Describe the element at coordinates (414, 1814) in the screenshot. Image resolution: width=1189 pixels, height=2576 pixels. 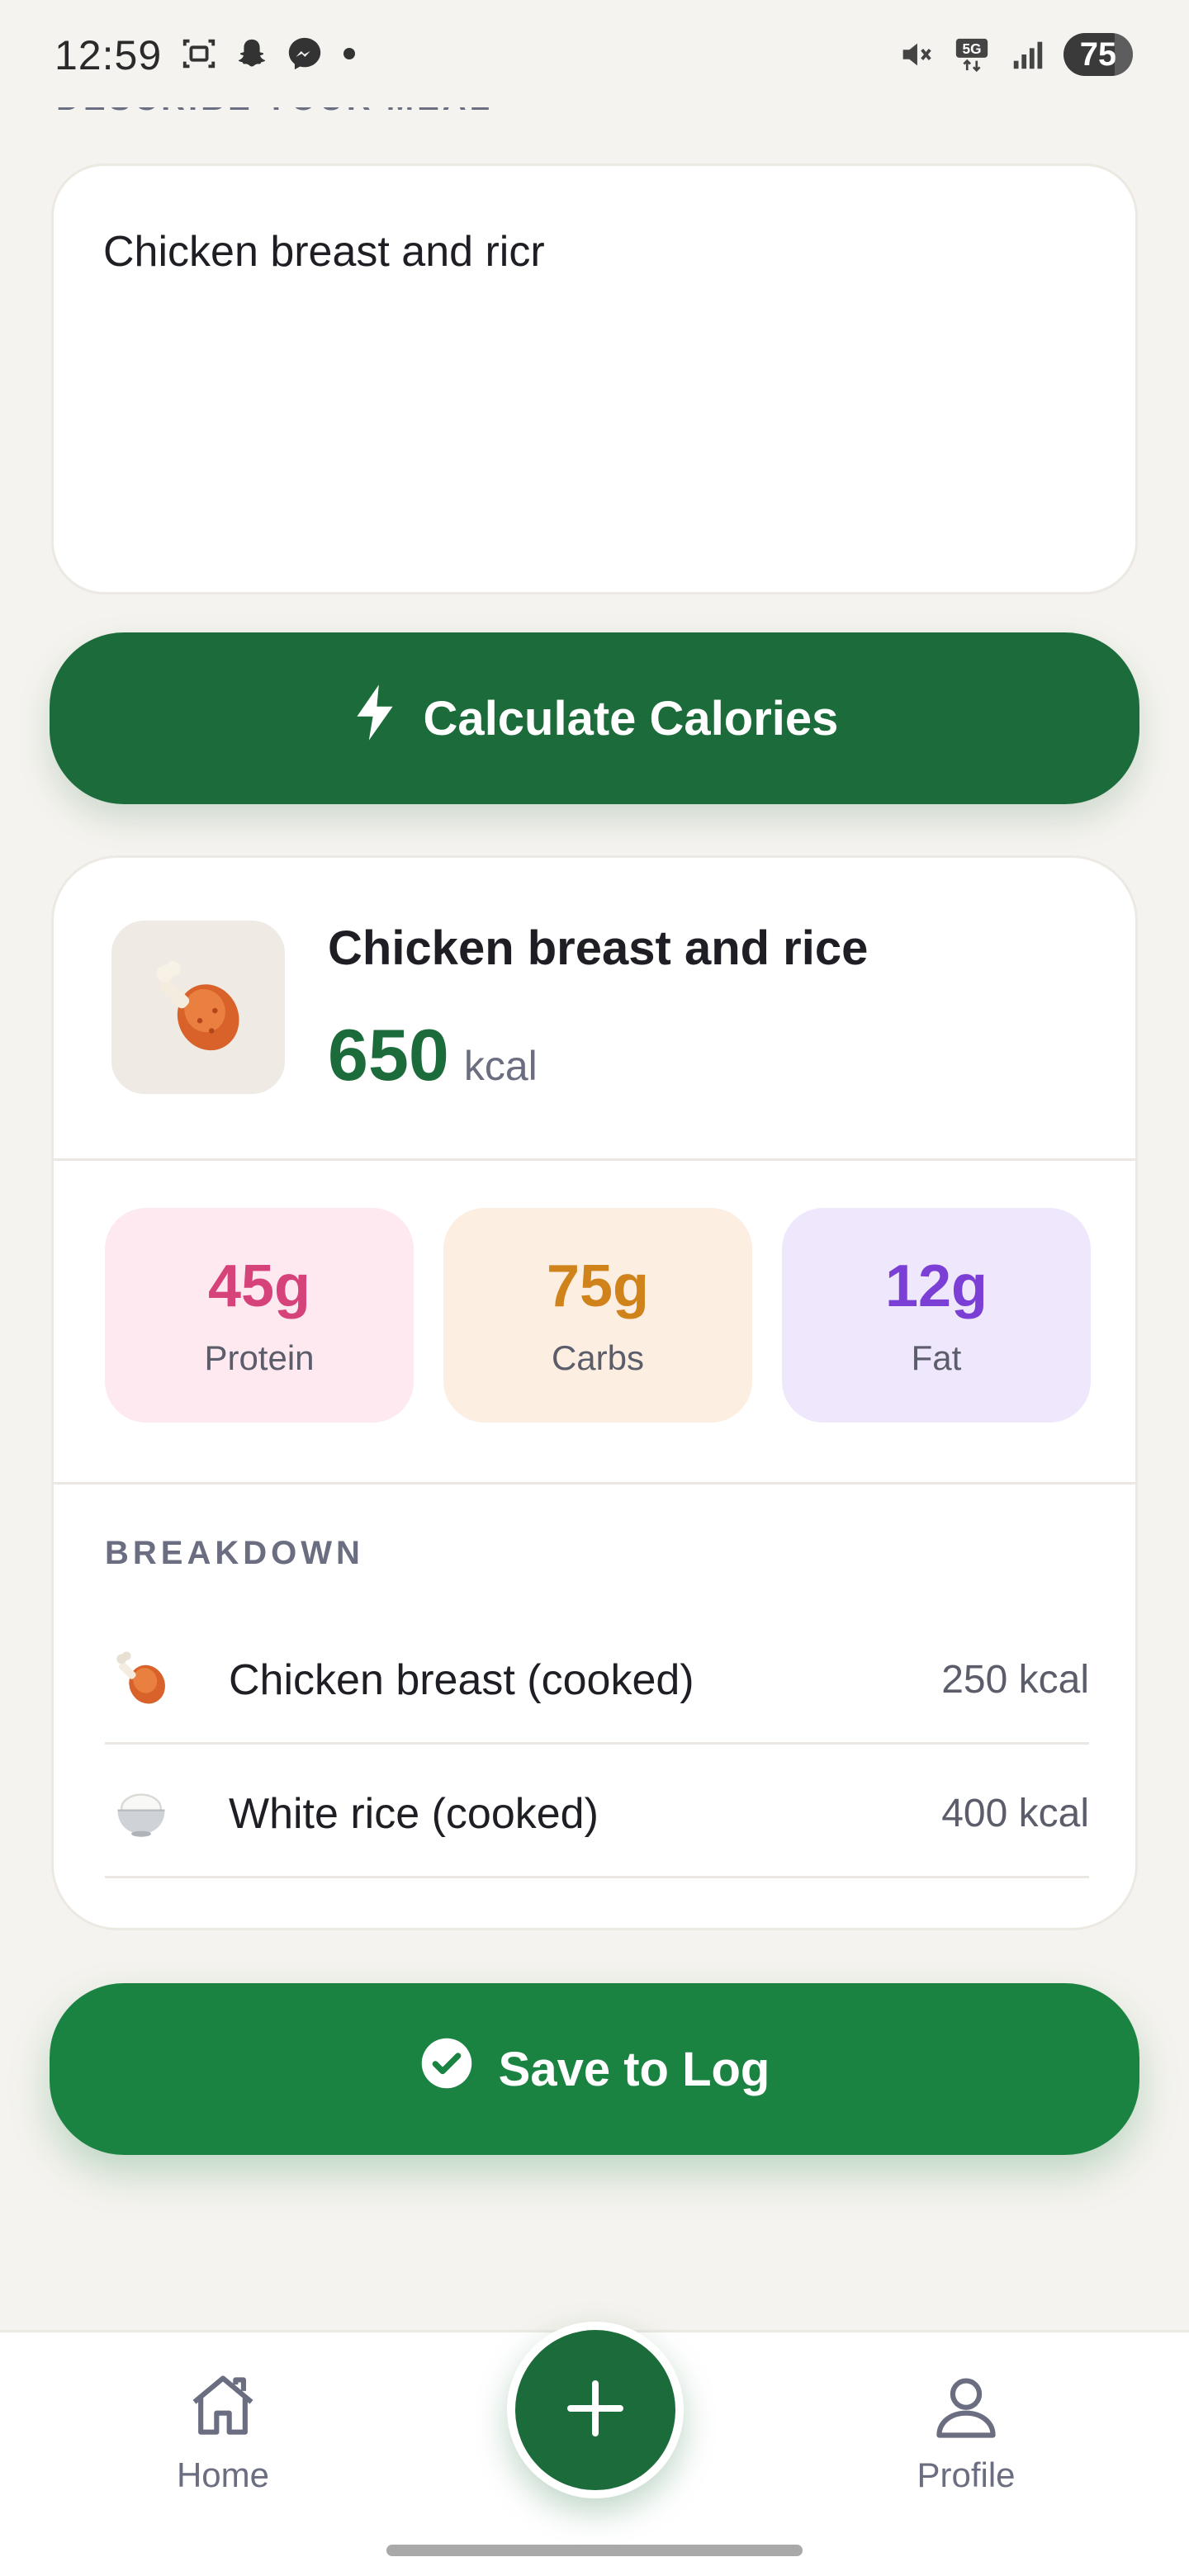
I see `breakdown-item-name: White rice (cooked)` at that location.